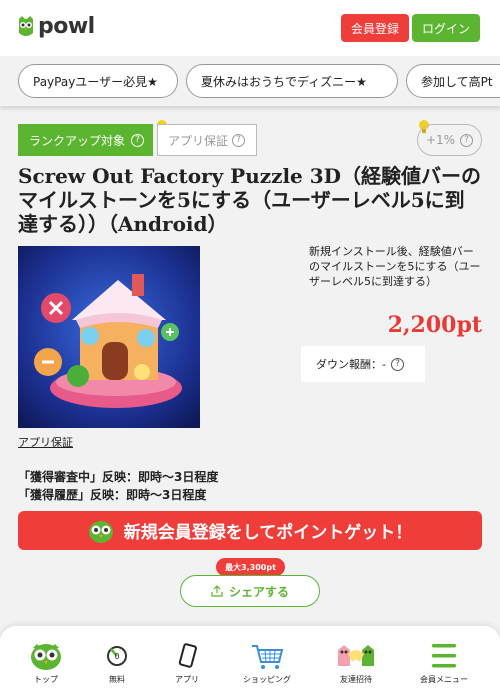  I want to click on register-button: 会員登録, so click(375, 28).